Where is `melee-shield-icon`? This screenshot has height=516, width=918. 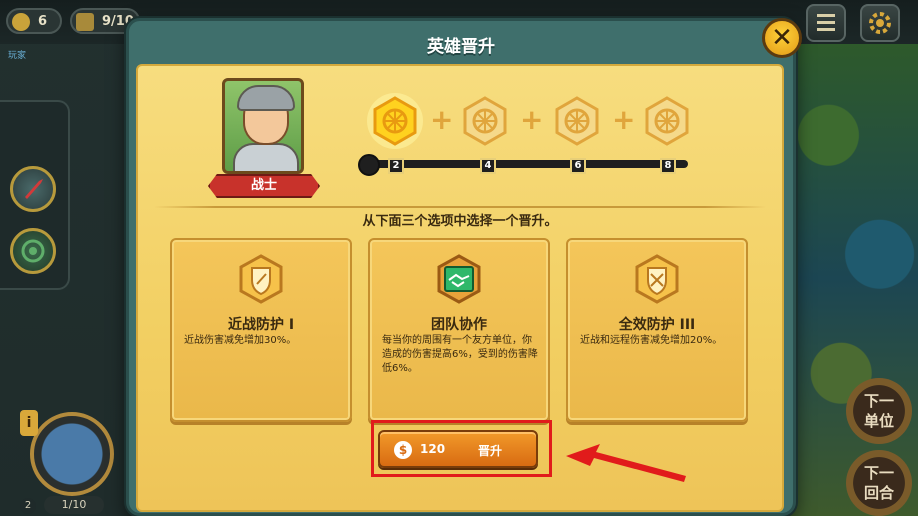
melee-shield-icon is located at coordinates (261, 279).